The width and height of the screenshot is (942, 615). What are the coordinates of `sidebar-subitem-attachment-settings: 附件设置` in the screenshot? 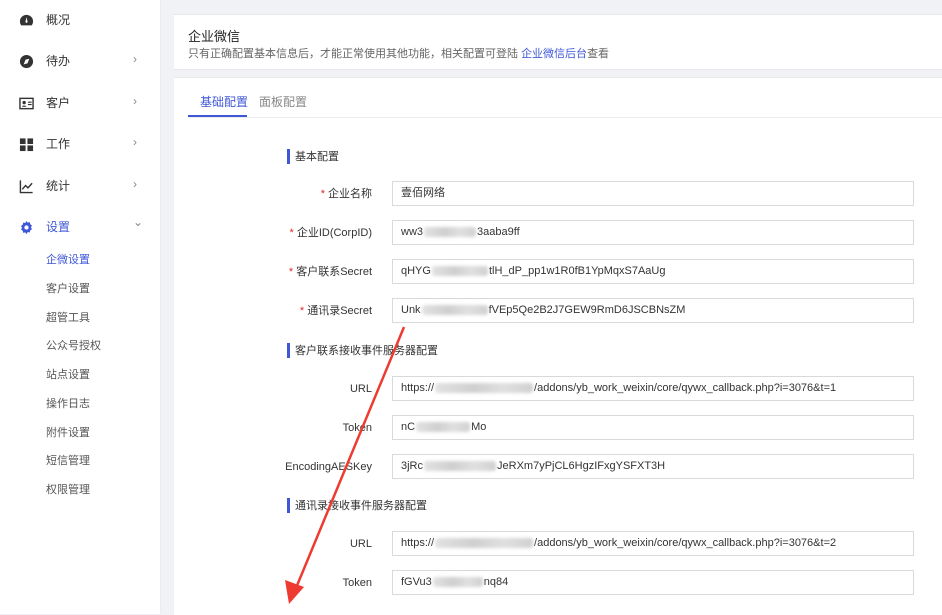 It's located at (68, 433).